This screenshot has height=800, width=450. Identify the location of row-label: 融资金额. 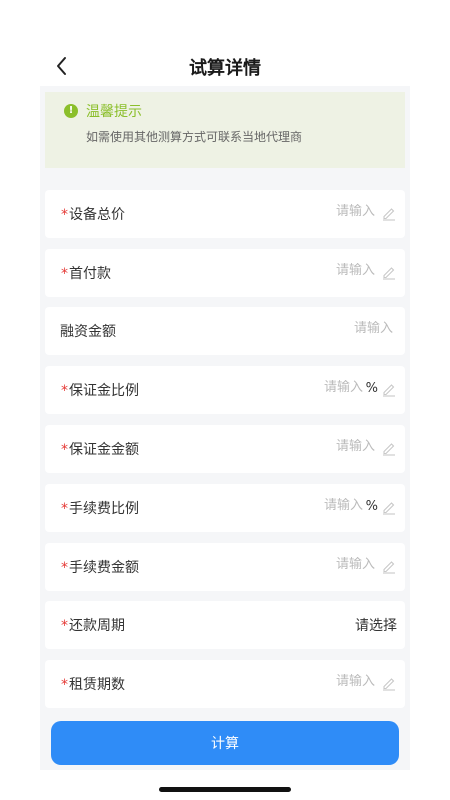
(88, 331).